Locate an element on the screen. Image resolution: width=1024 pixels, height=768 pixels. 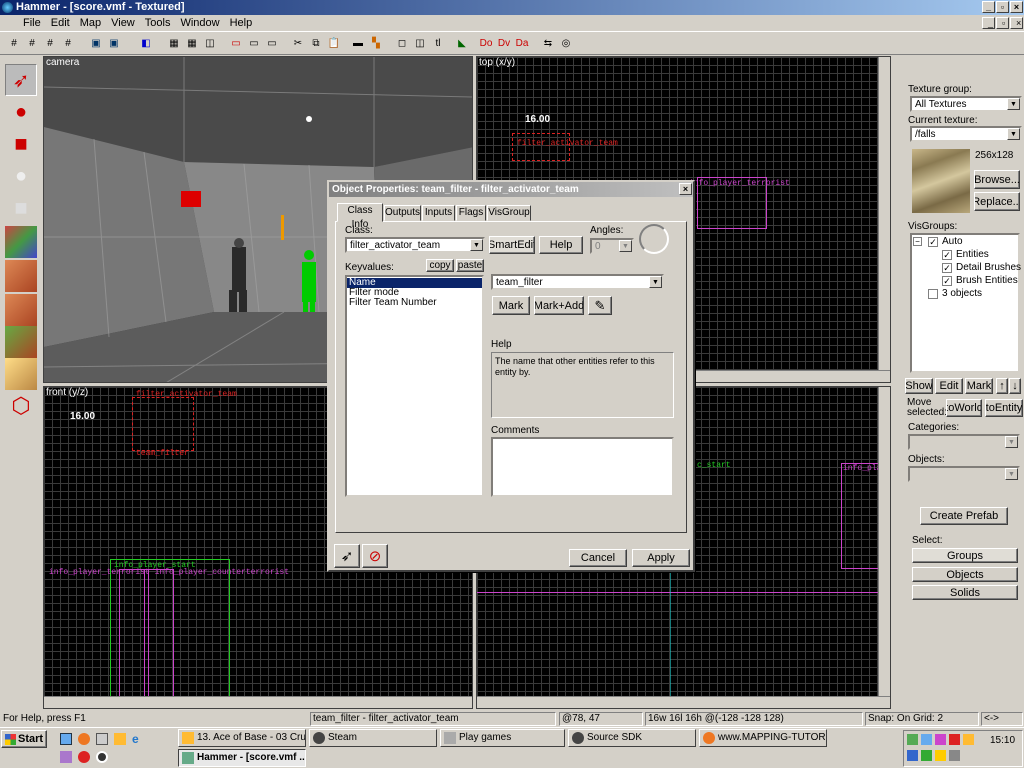
carve-icon: ▣ is located at coordinates (96, 44).